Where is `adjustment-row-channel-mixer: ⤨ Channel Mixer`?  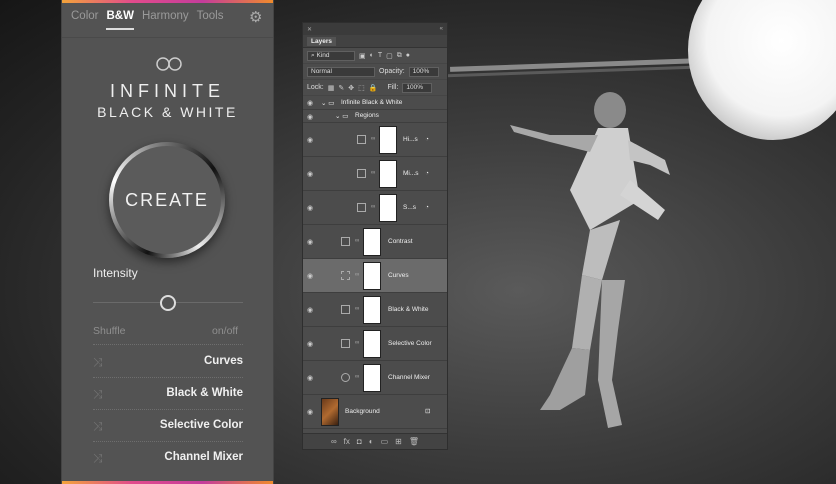 adjustment-row-channel-mixer: ⤨ Channel Mixer is located at coordinates (168, 459).